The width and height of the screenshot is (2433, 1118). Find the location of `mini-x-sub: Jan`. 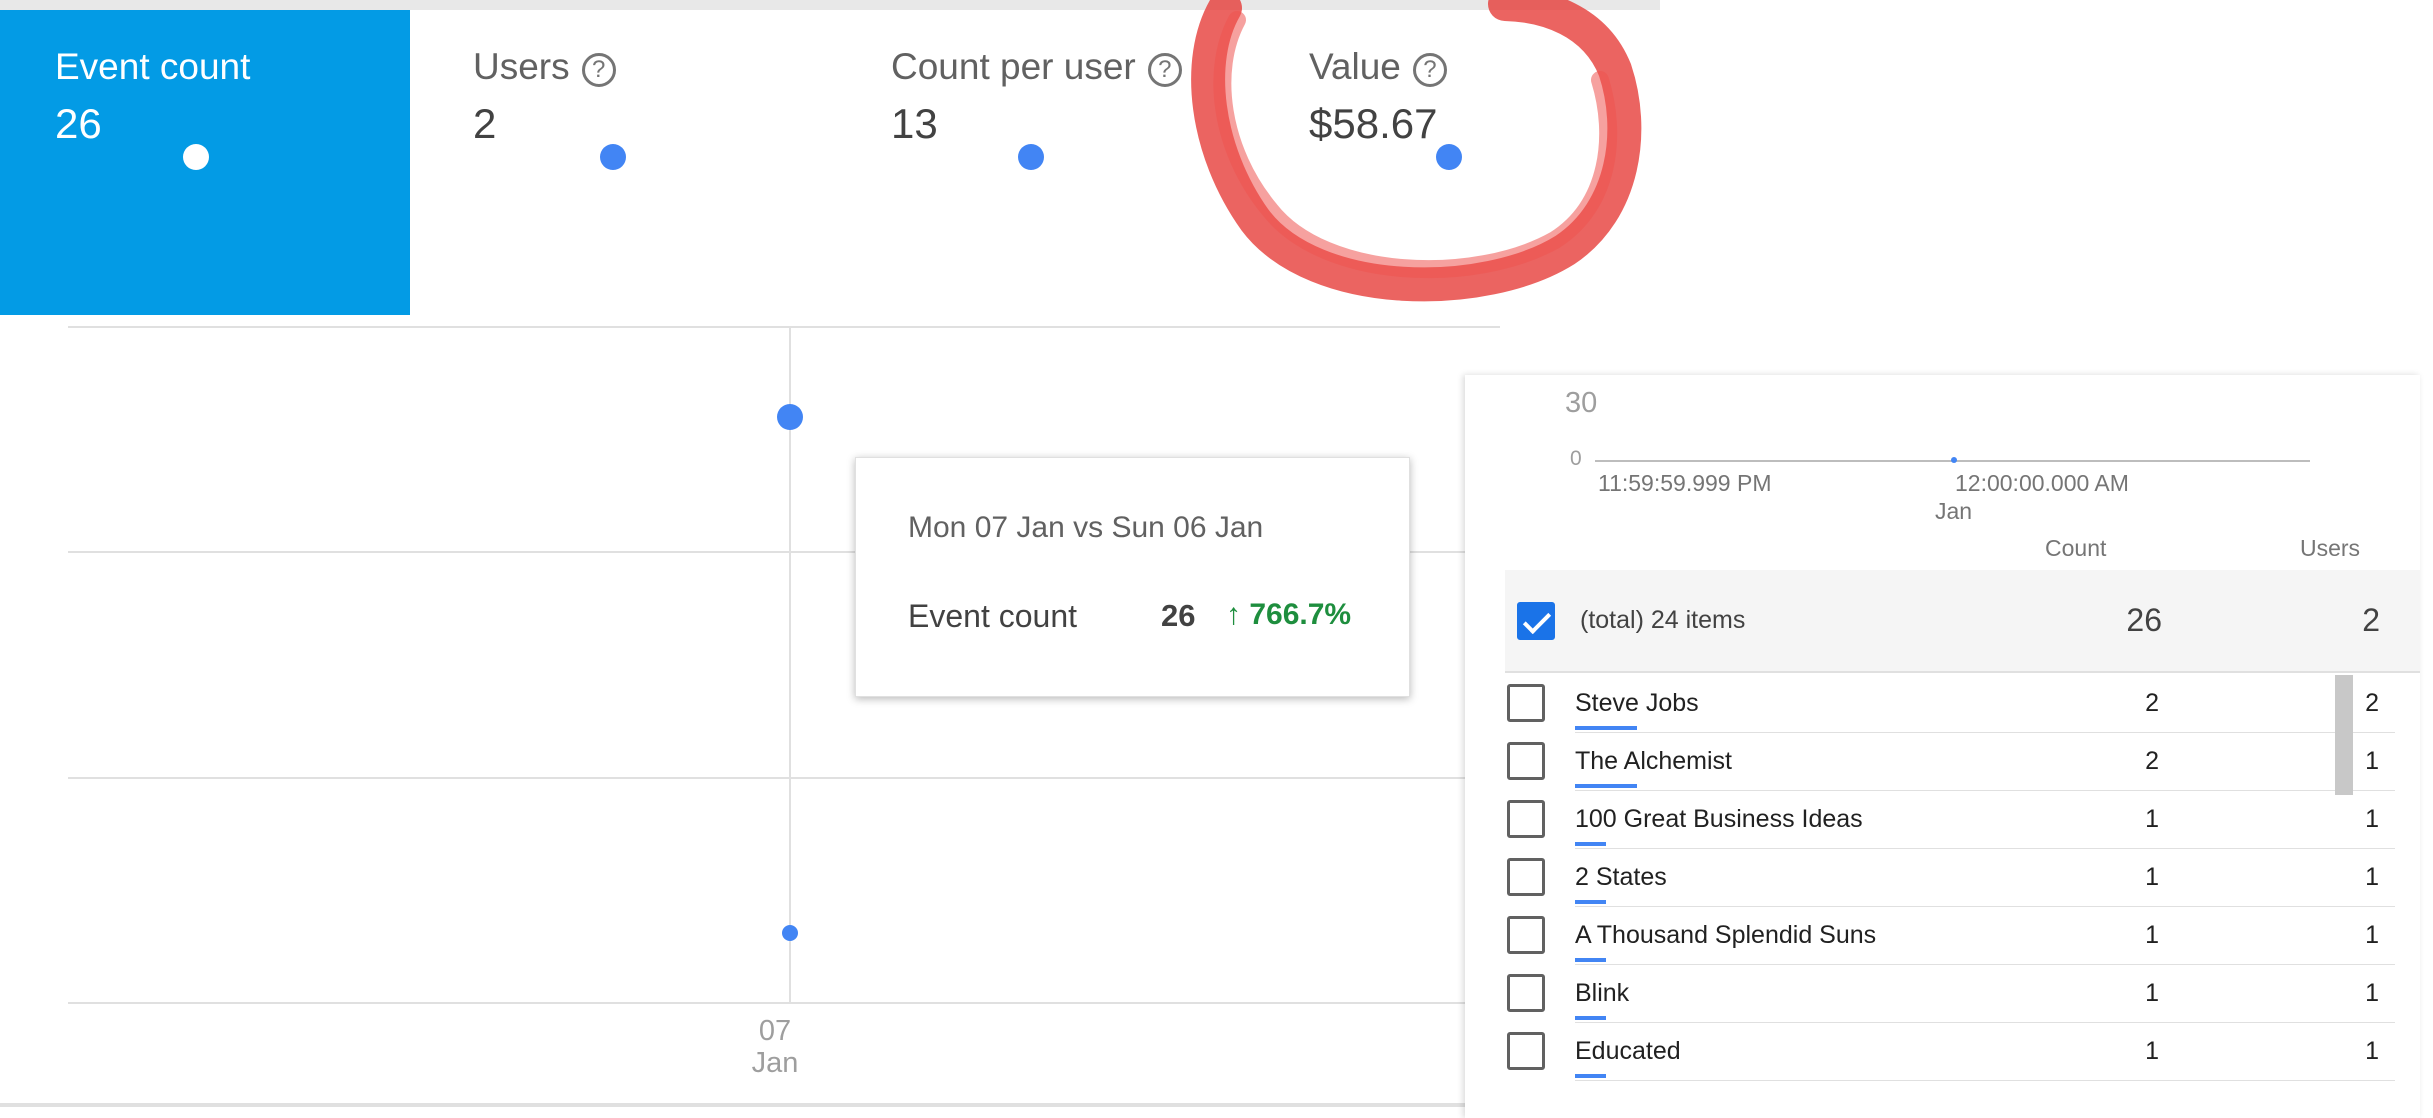

mini-x-sub: Jan is located at coordinates (1954, 511).